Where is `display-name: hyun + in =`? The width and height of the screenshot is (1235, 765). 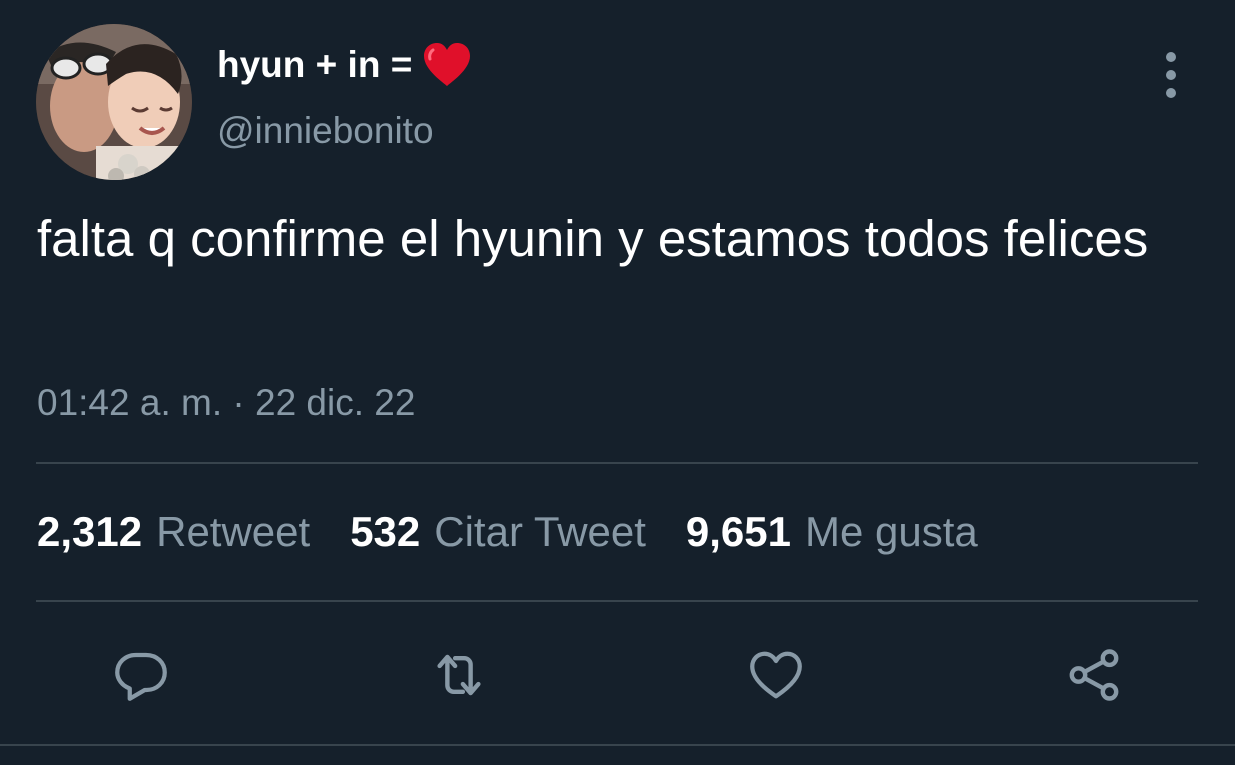 display-name: hyun + in = is located at coordinates (344, 65).